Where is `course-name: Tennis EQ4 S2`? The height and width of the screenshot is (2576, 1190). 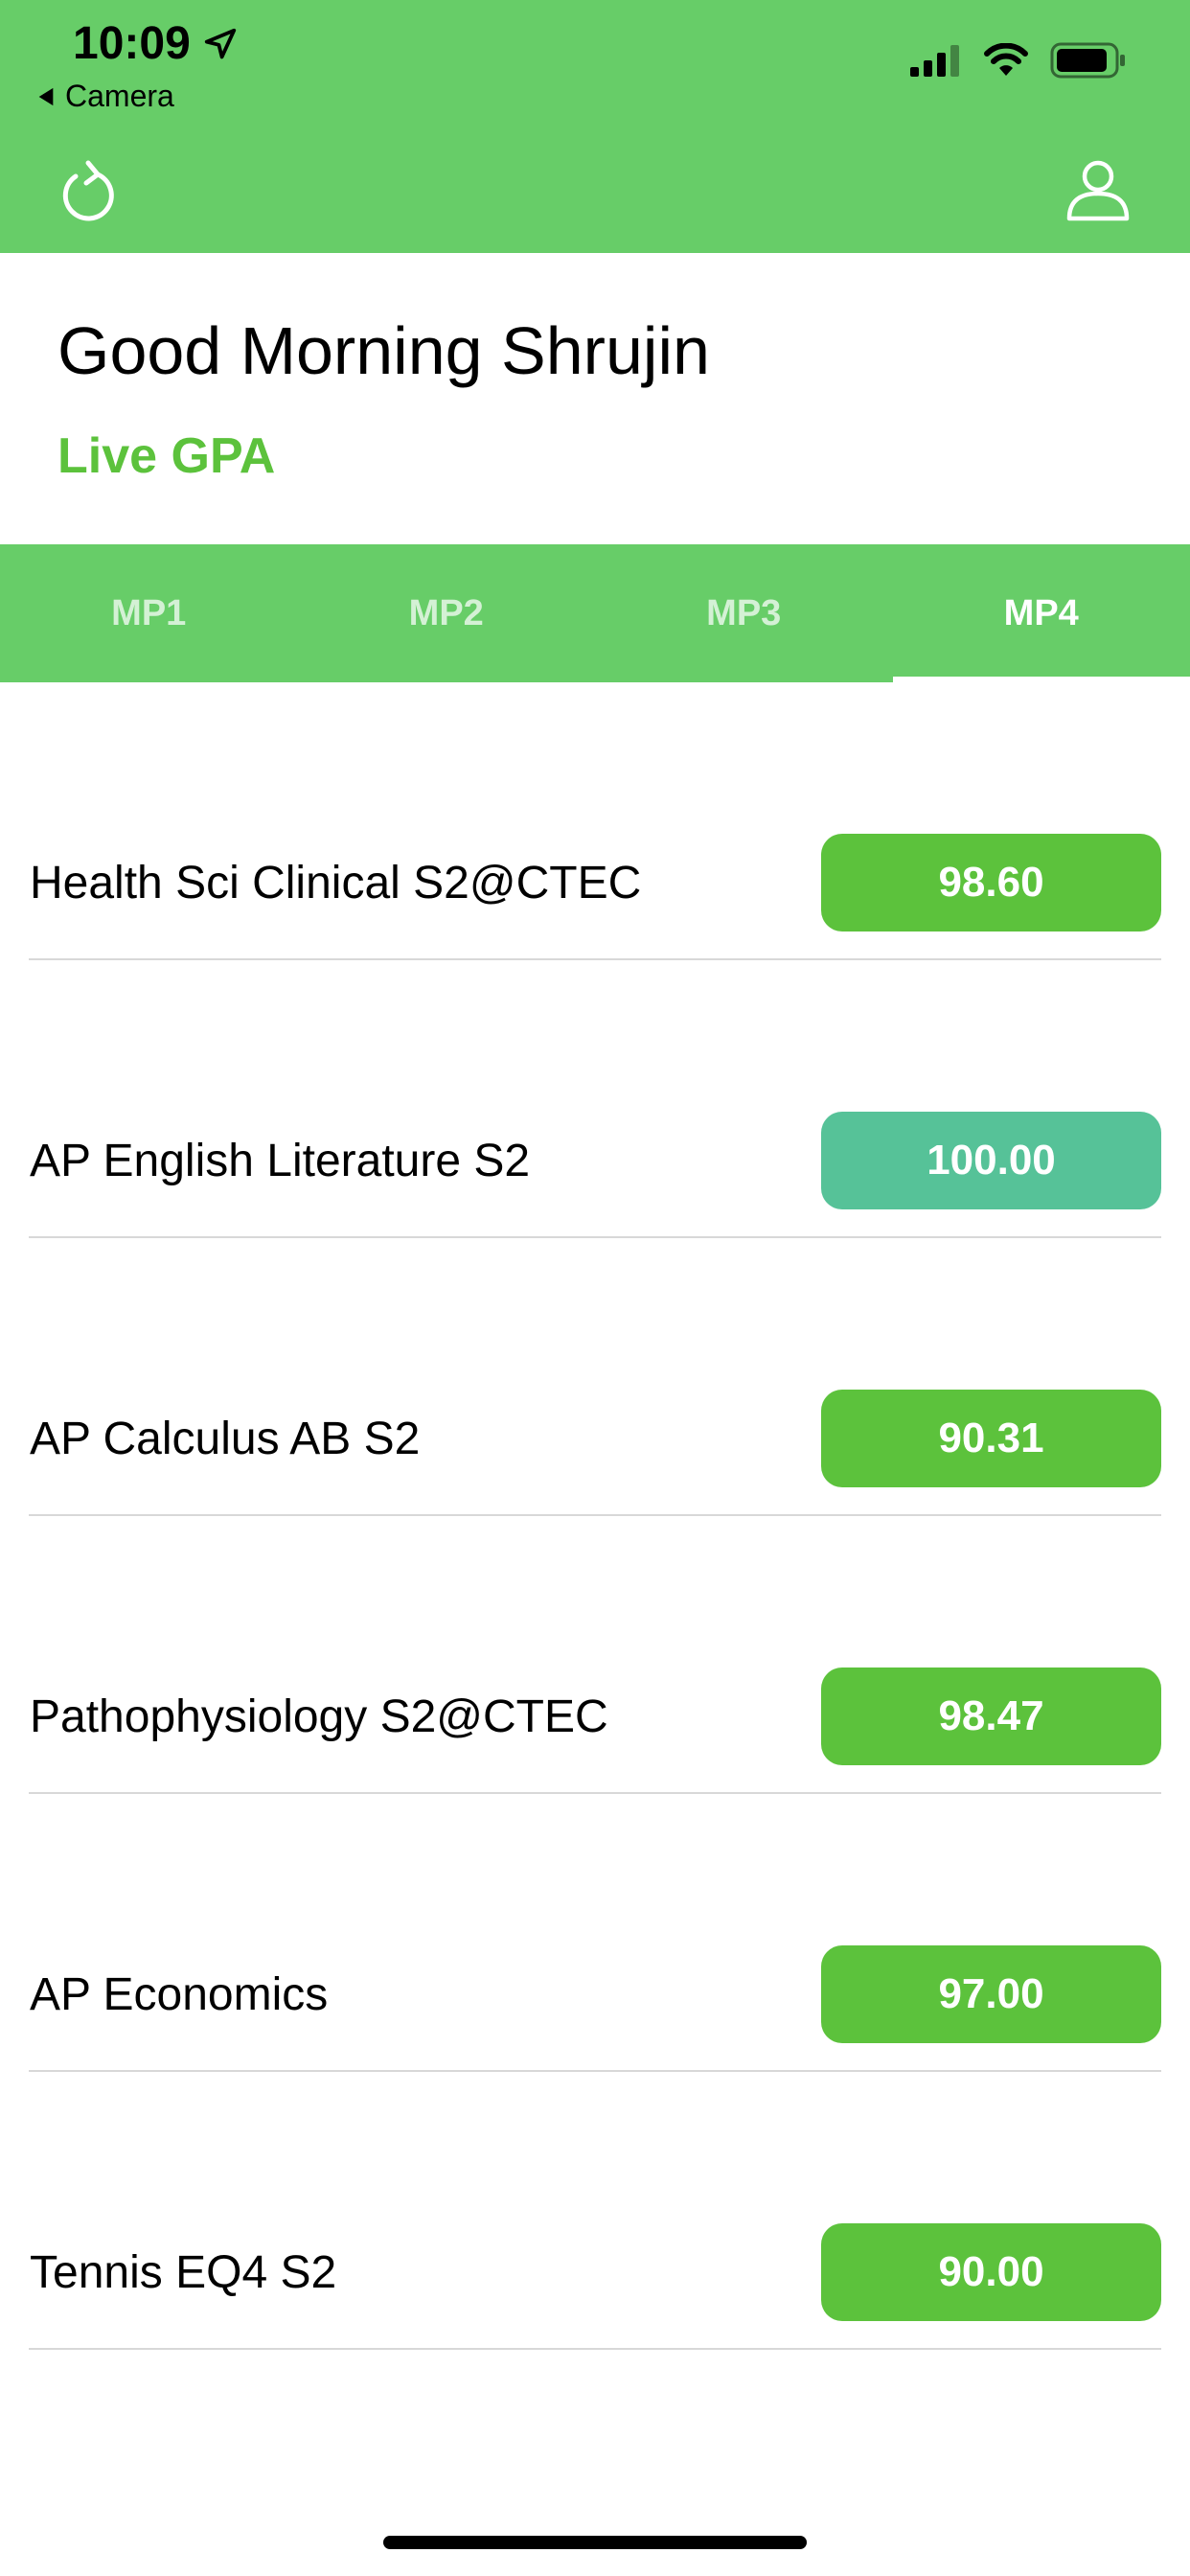
course-name: Tennis EQ4 S2 is located at coordinates (183, 2272).